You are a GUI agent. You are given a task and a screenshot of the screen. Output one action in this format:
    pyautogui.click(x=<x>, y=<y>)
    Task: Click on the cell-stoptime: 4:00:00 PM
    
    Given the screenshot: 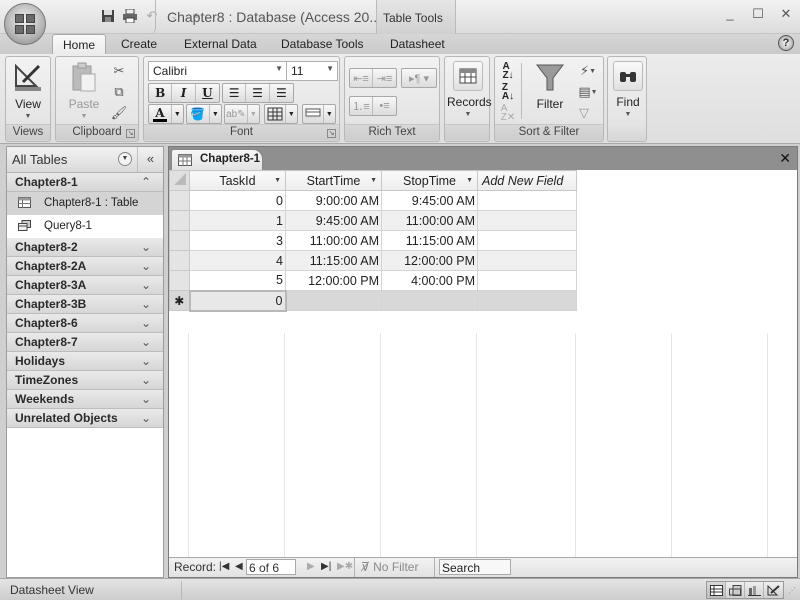 What is the action you would take?
    pyautogui.click(x=429, y=280)
    